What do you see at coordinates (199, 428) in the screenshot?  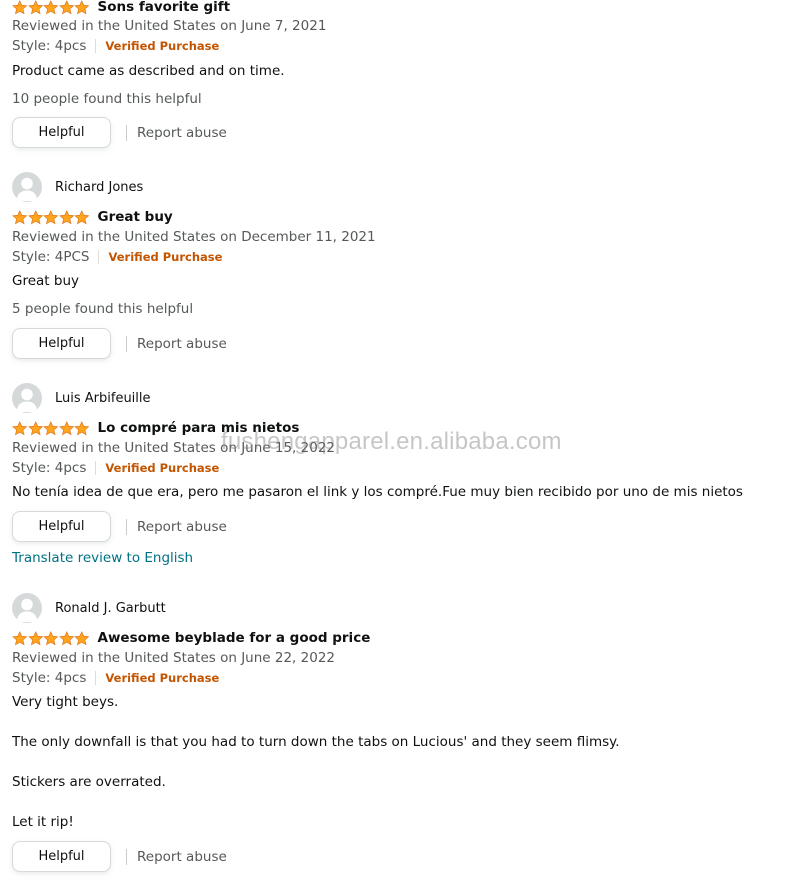 I see `review-title: Lo compré para mis nietos` at bounding box center [199, 428].